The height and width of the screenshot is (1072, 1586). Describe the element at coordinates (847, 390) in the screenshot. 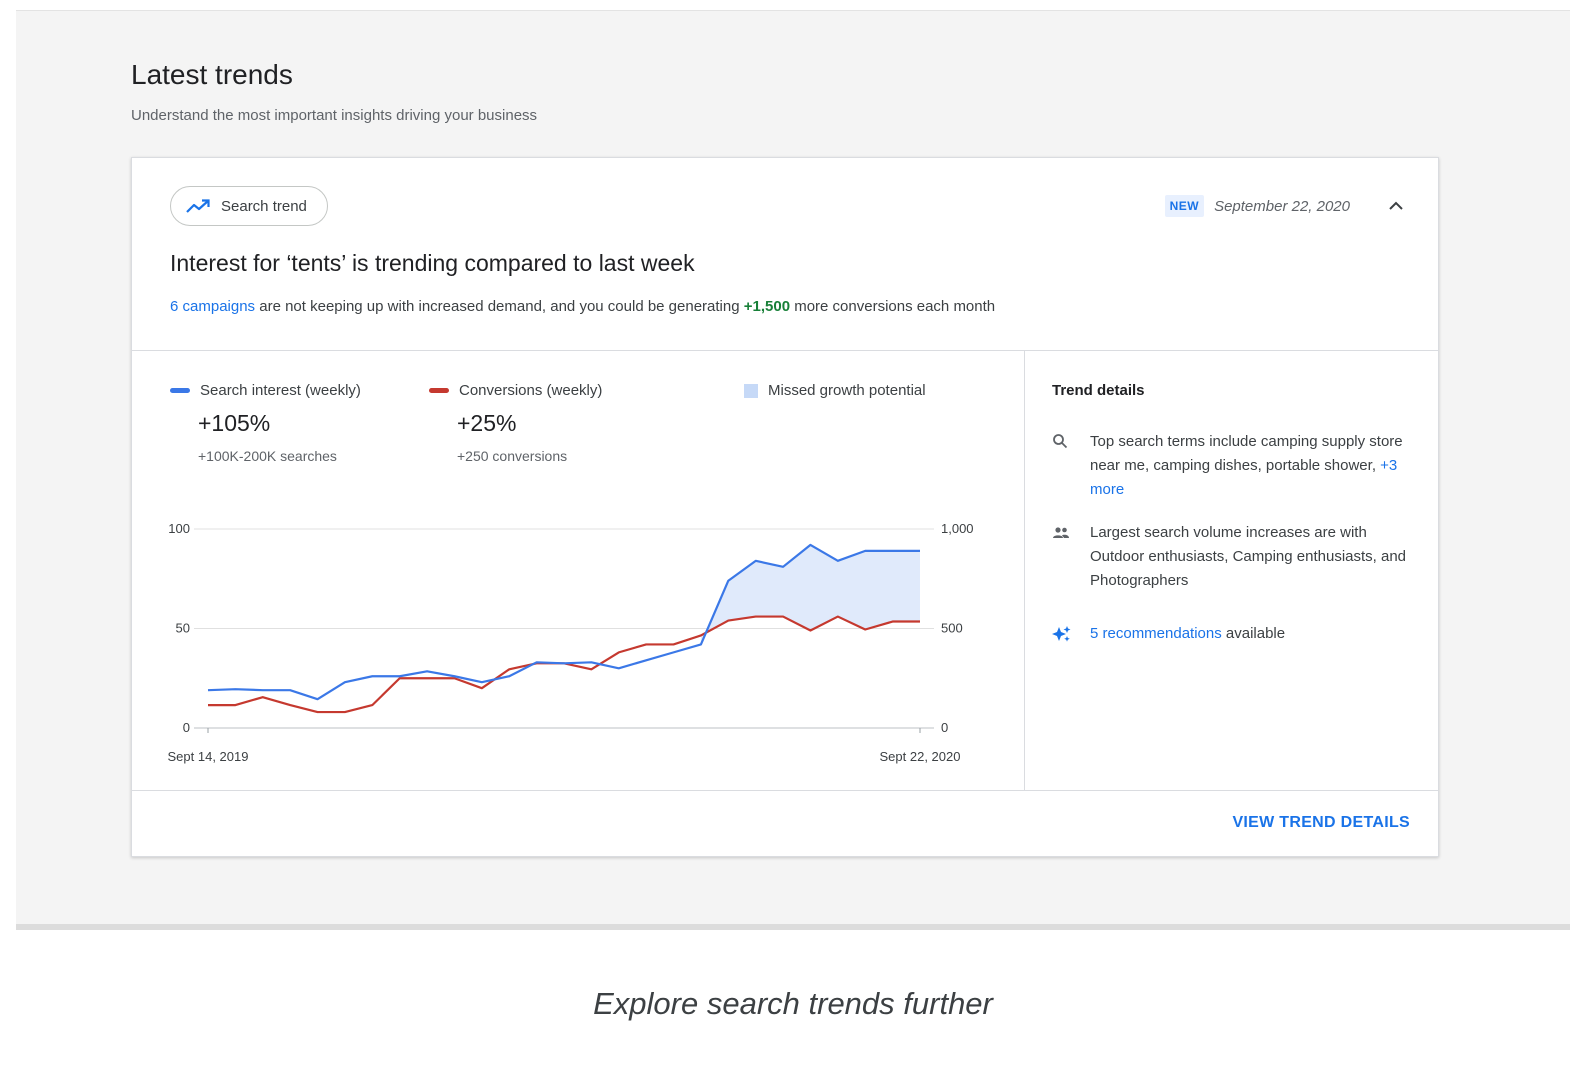

I see `legend-label: Missed growth potential` at that location.